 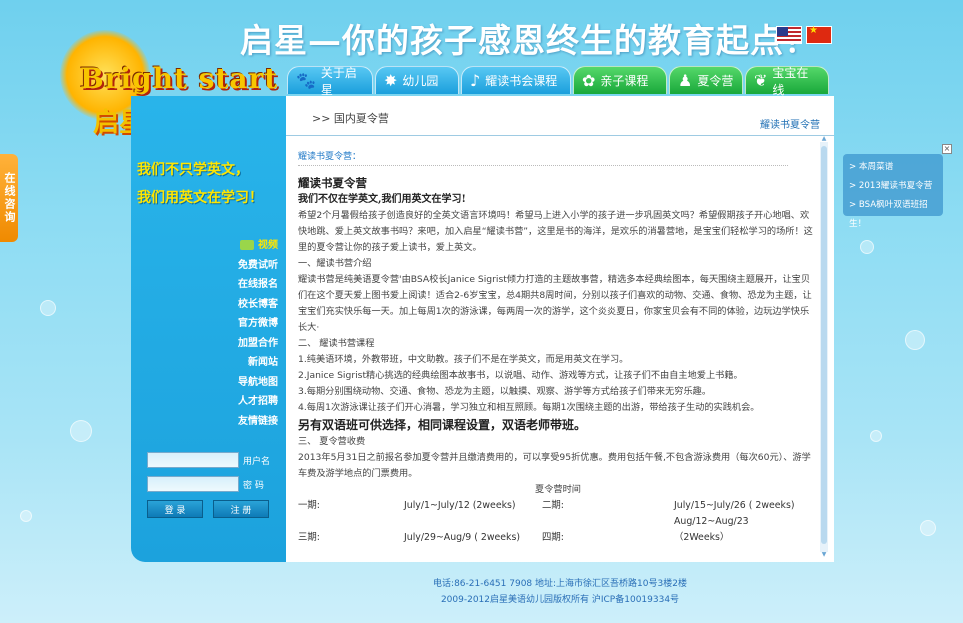 I want to click on content-header: >> 国内夏令营 耀读书夏令营, so click(x=560, y=116).